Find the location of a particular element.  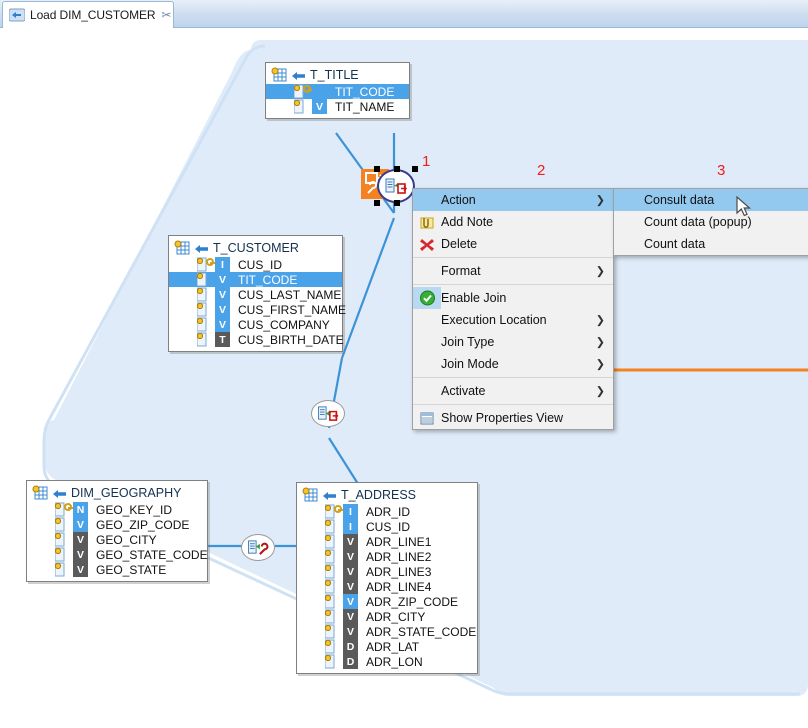

table-row: V GEO_STATE is located at coordinates (117, 569).